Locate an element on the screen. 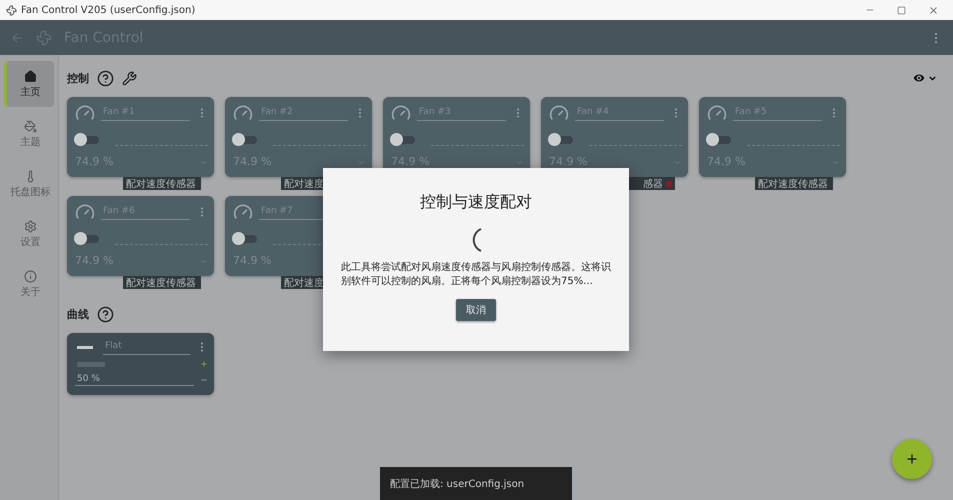 This screenshot has width=953, height=500. add-button is located at coordinates (912, 459).